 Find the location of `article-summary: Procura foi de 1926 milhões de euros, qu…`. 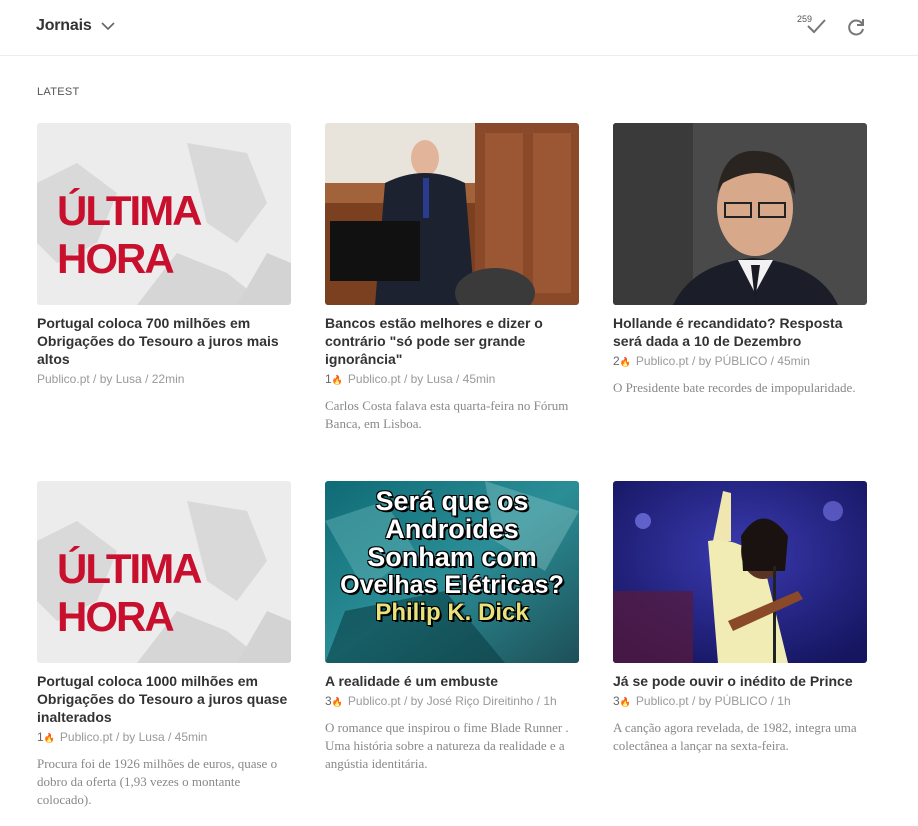

article-summary: Procura foi de 1926 milhões de euros, qu… is located at coordinates (157, 781).